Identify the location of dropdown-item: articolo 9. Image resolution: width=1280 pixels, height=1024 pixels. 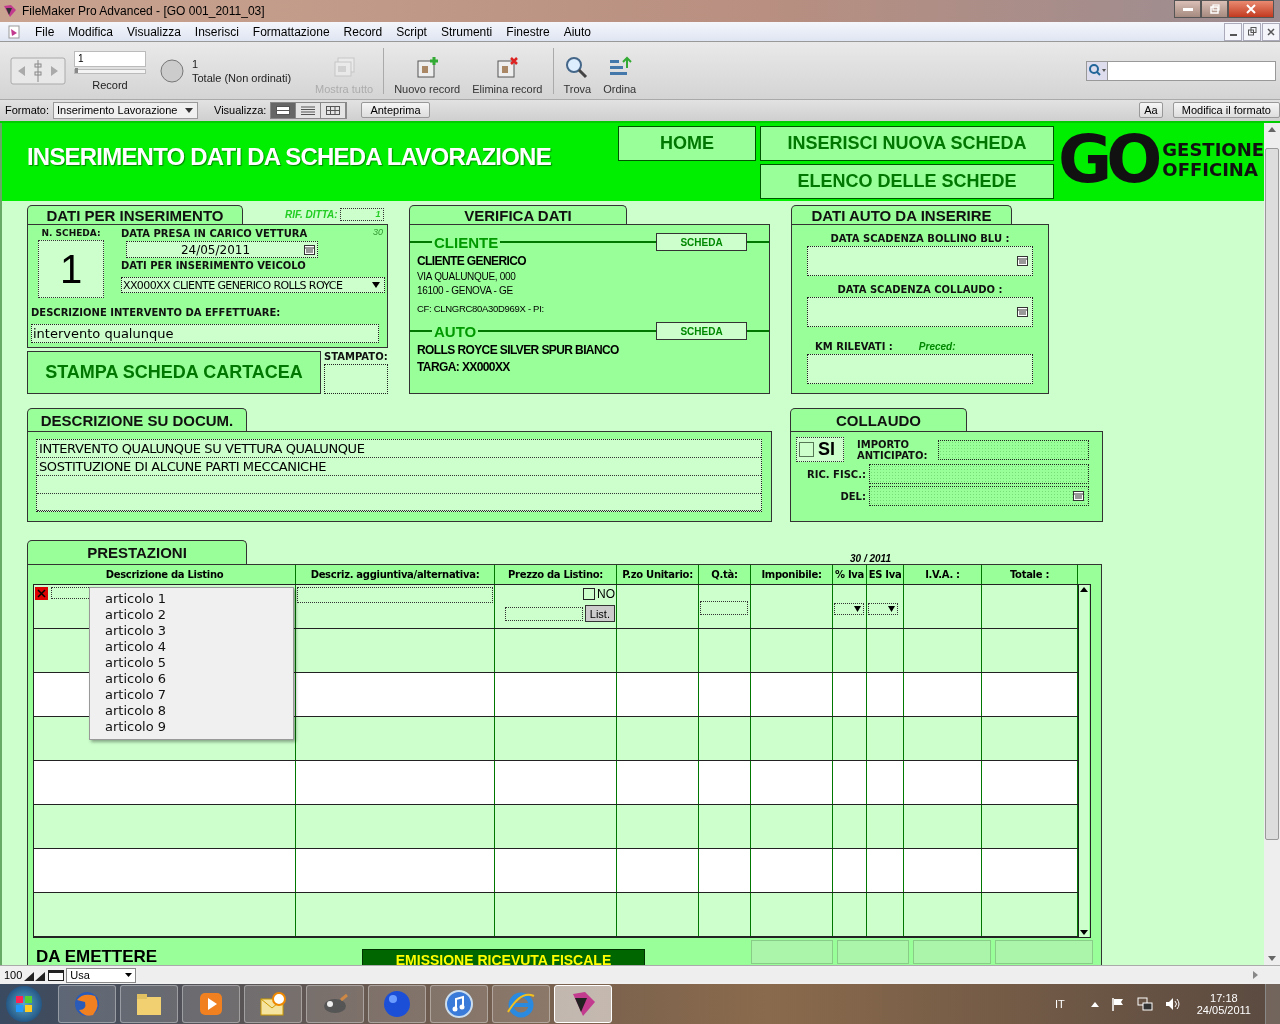
(191, 727).